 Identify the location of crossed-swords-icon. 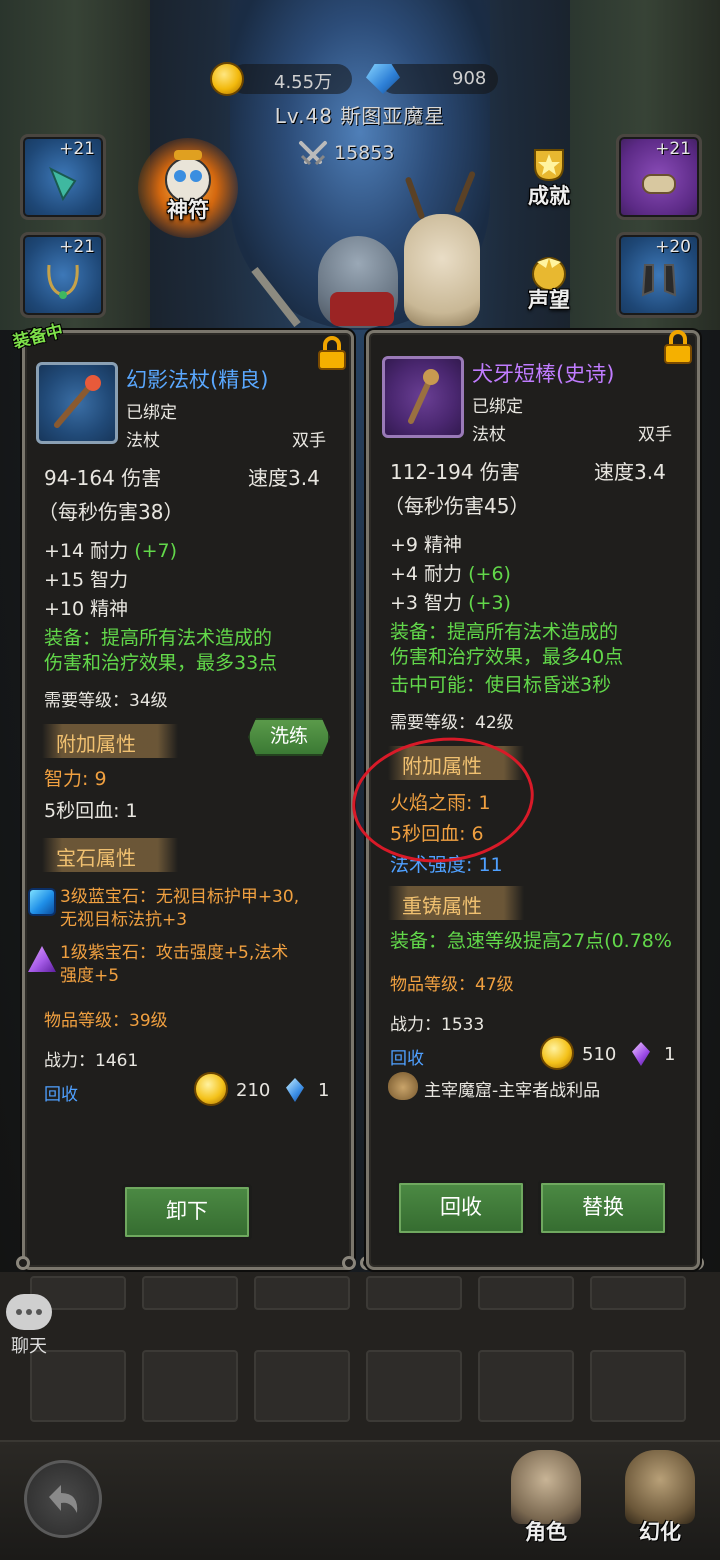
(313, 153).